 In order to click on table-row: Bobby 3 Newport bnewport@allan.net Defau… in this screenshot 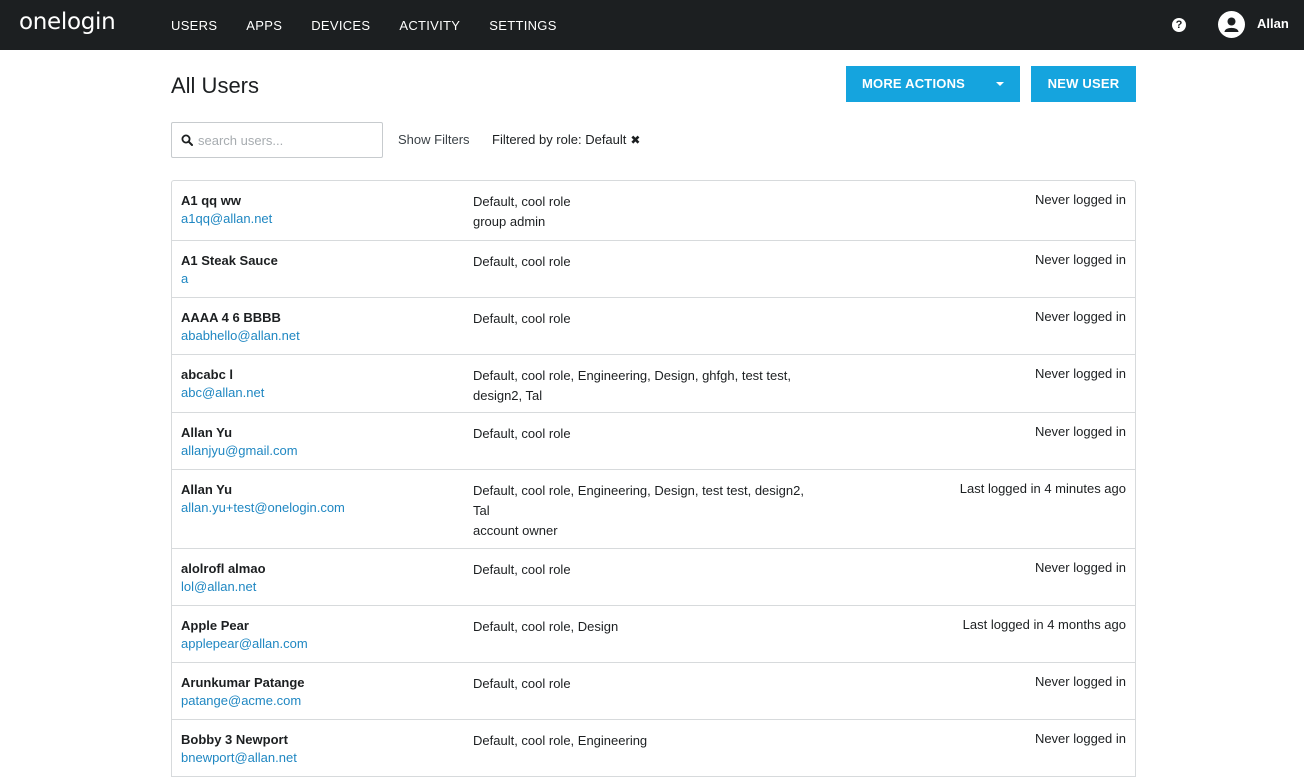, I will do `click(653, 748)`.